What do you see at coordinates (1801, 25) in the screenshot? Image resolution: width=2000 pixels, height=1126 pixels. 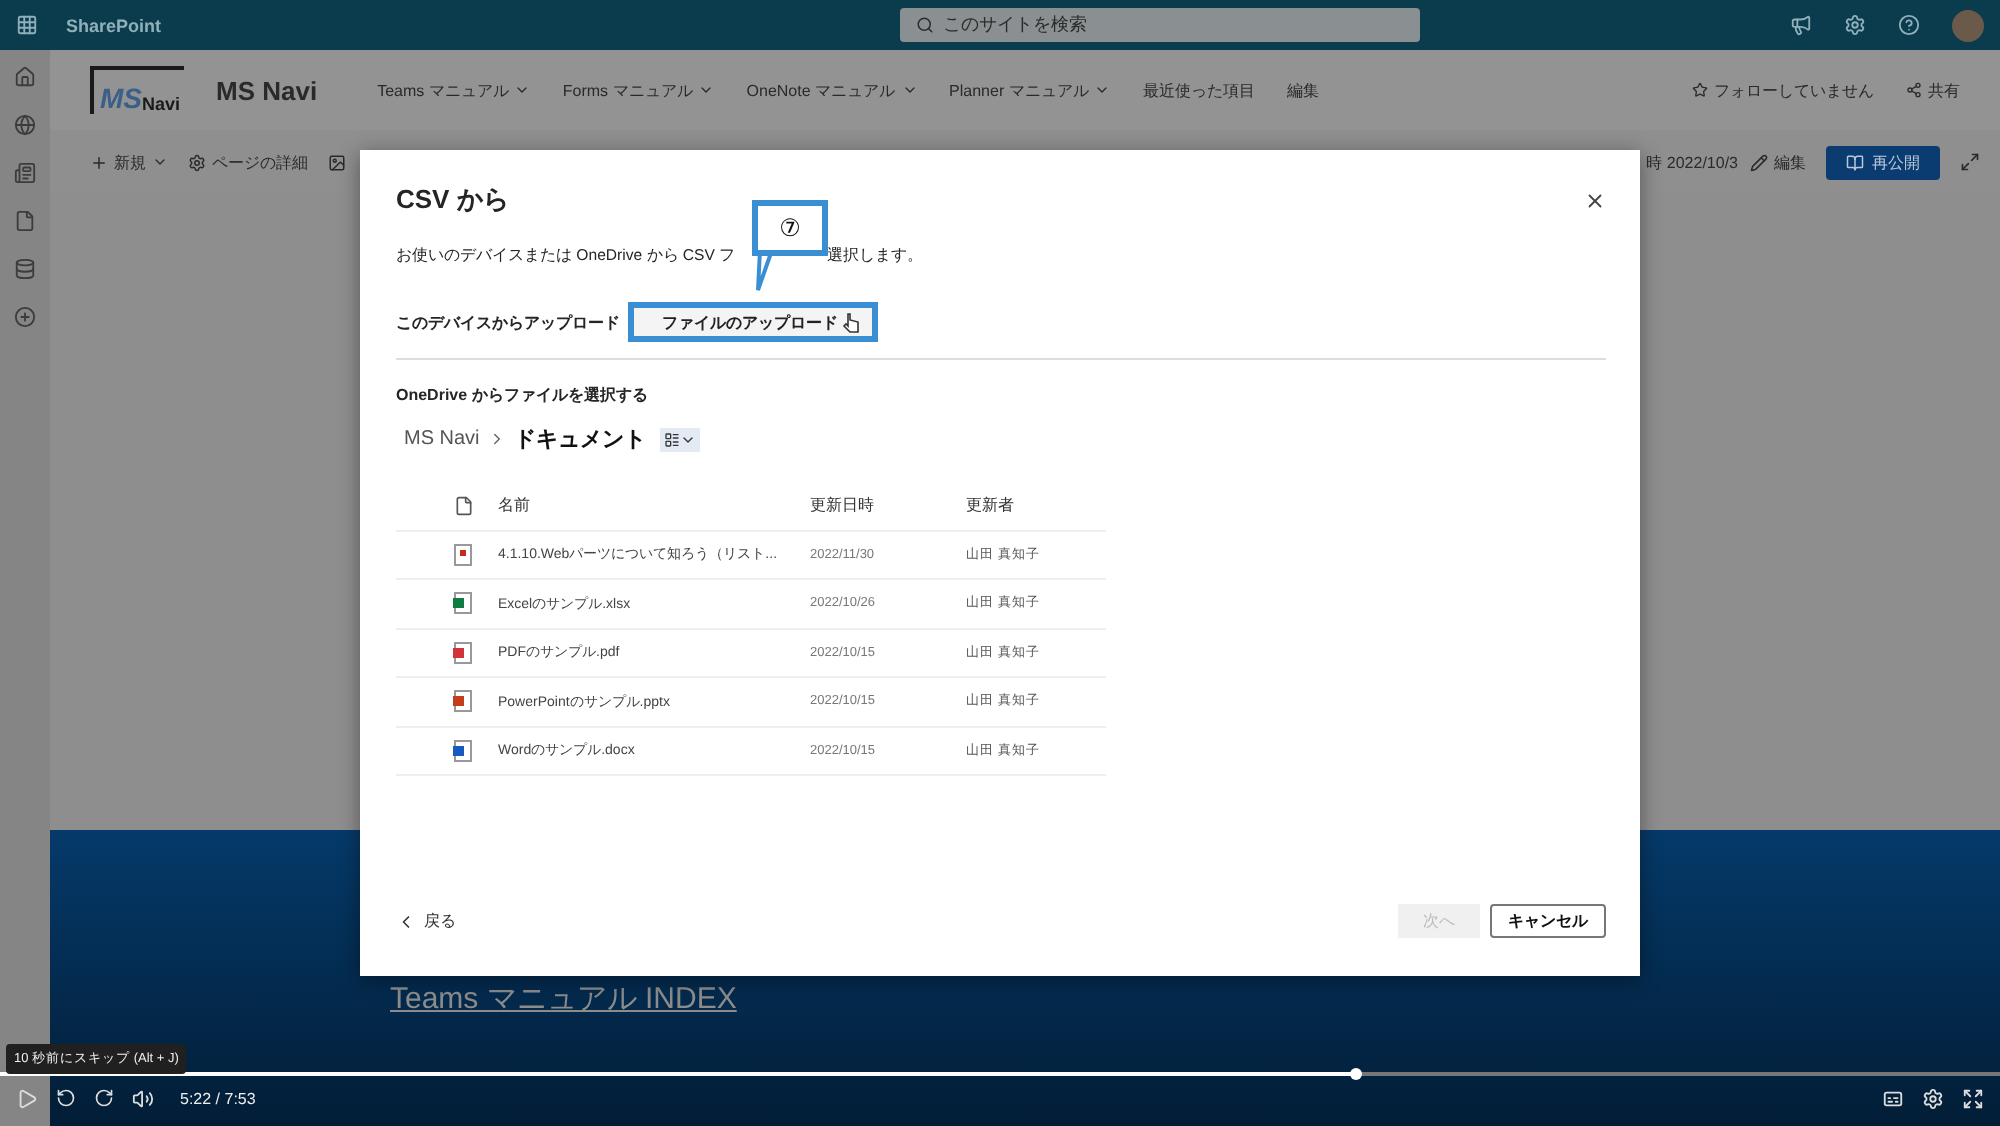 I see `megaphone-icon` at bounding box center [1801, 25].